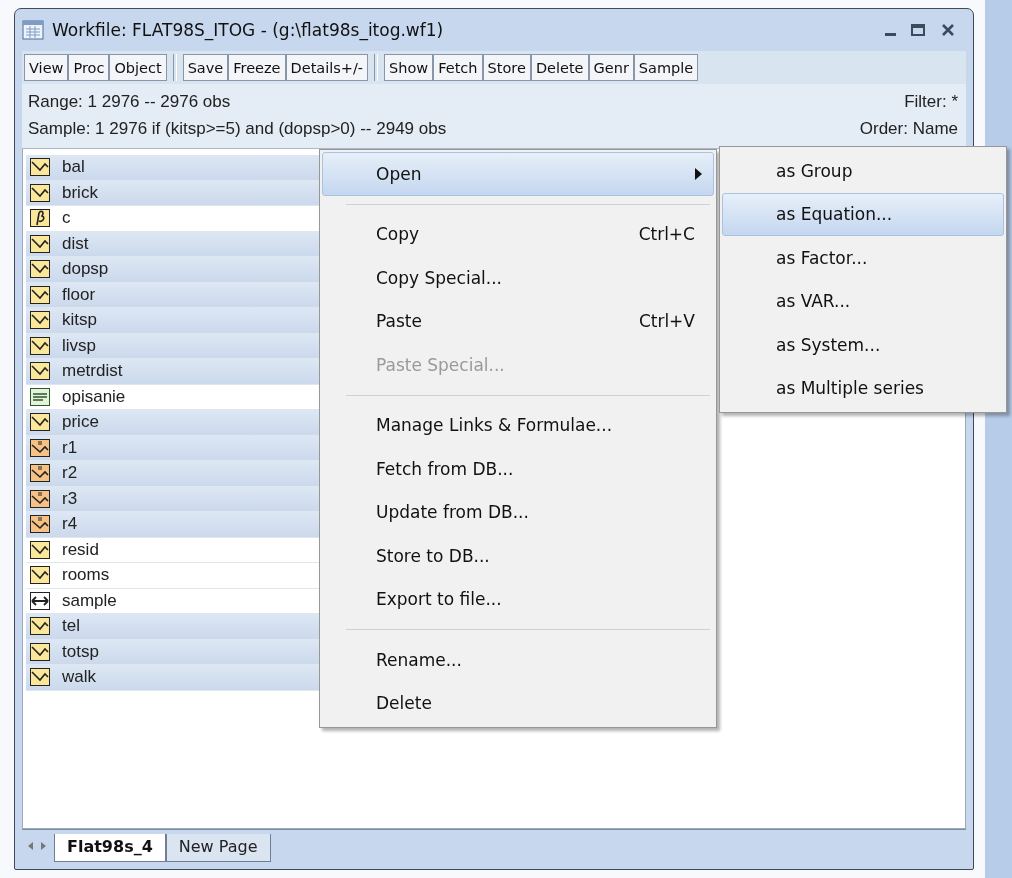 Image resolution: width=1012 pixels, height=878 pixels. I want to click on object-name: rooms, so click(86, 575).